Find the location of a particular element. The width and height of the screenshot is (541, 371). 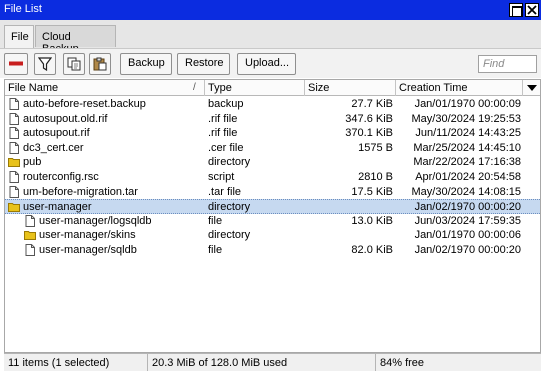

cell-file-name: user-manager/logsqldb is located at coordinates (95, 220).